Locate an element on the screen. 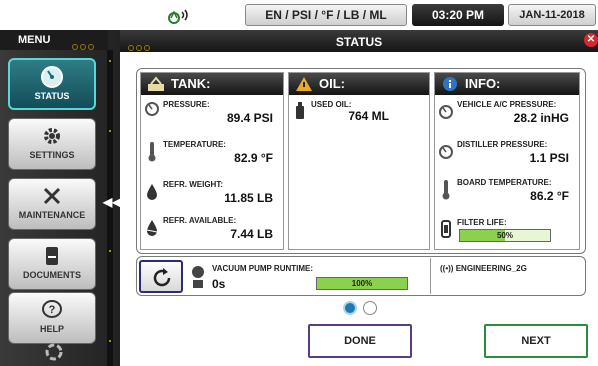 The width and height of the screenshot is (598, 366). filter-icon is located at coordinates (446, 229).